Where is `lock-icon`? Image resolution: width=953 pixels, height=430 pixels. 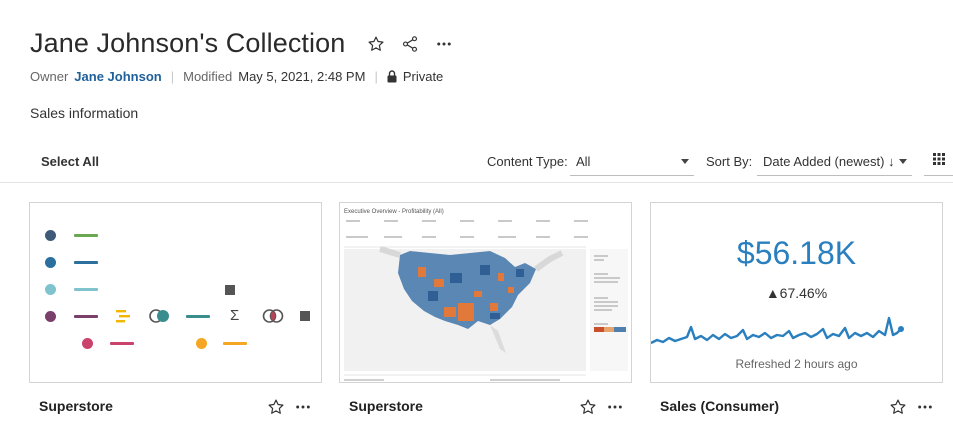 lock-icon is located at coordinates (392, 76).